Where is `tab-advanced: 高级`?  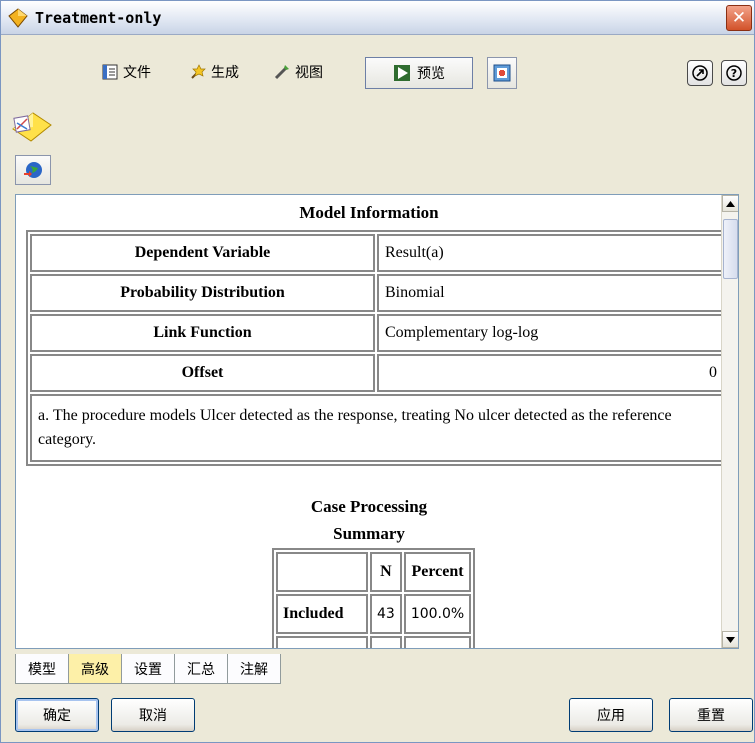
tab-advanced: 高级 is located at coordinates (95, 669).